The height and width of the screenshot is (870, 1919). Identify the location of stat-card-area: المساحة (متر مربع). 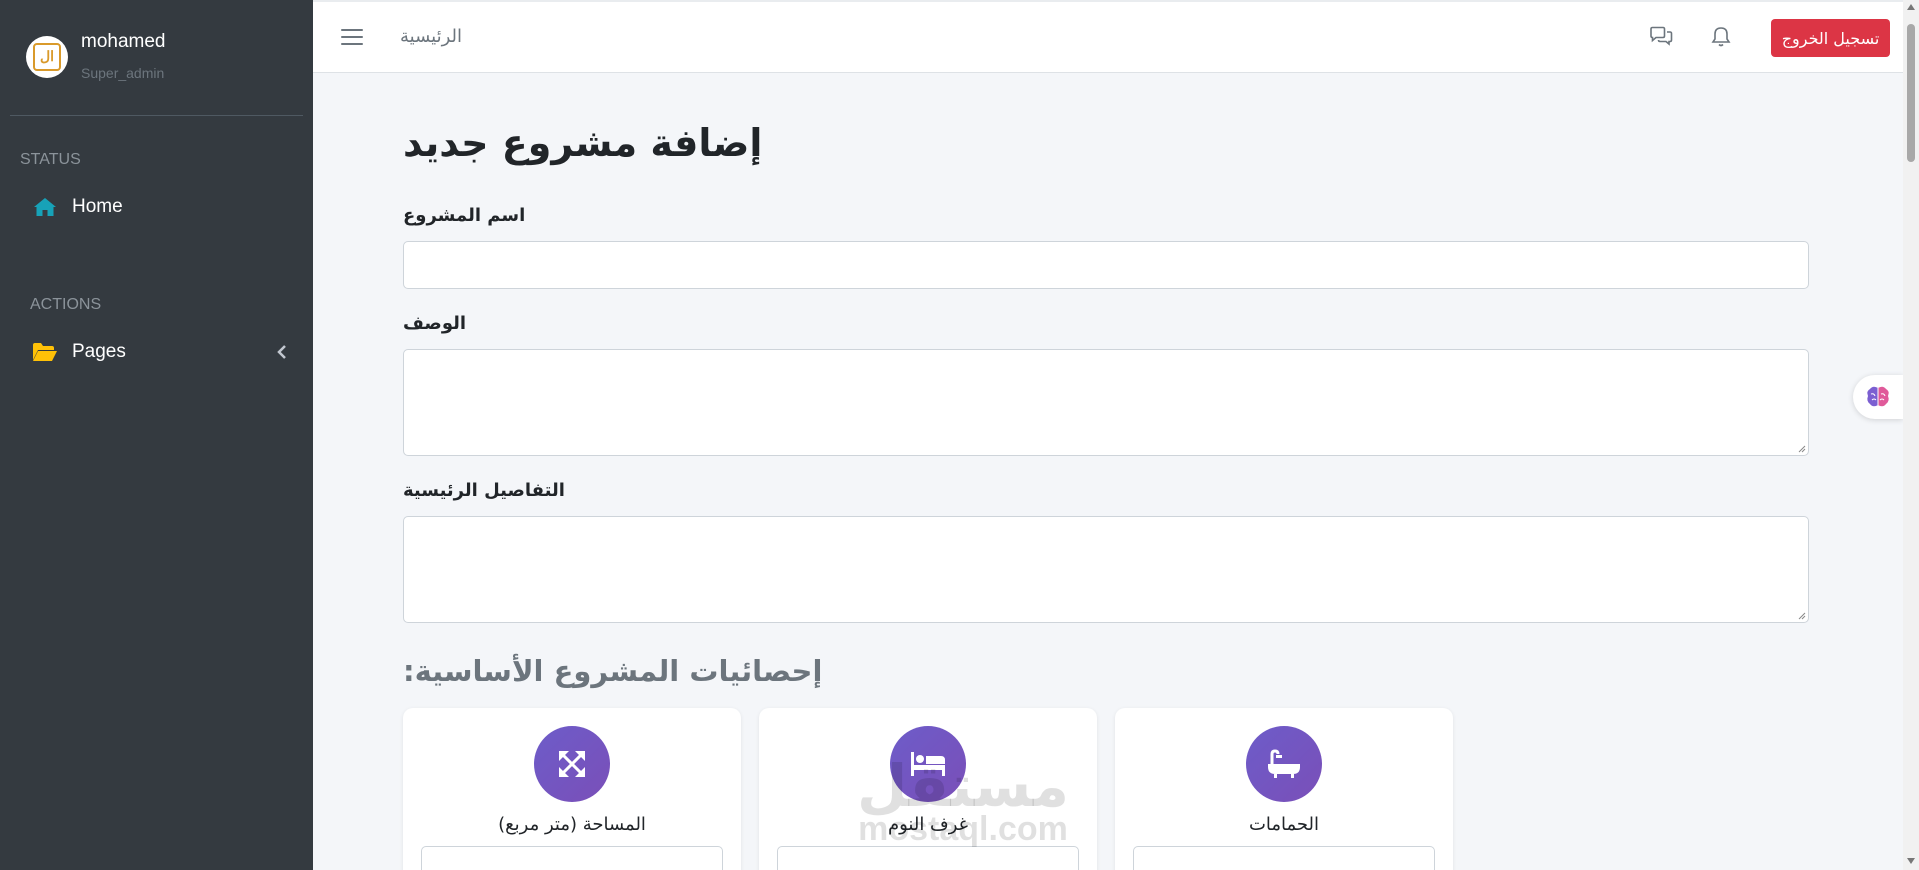
(572, 789).